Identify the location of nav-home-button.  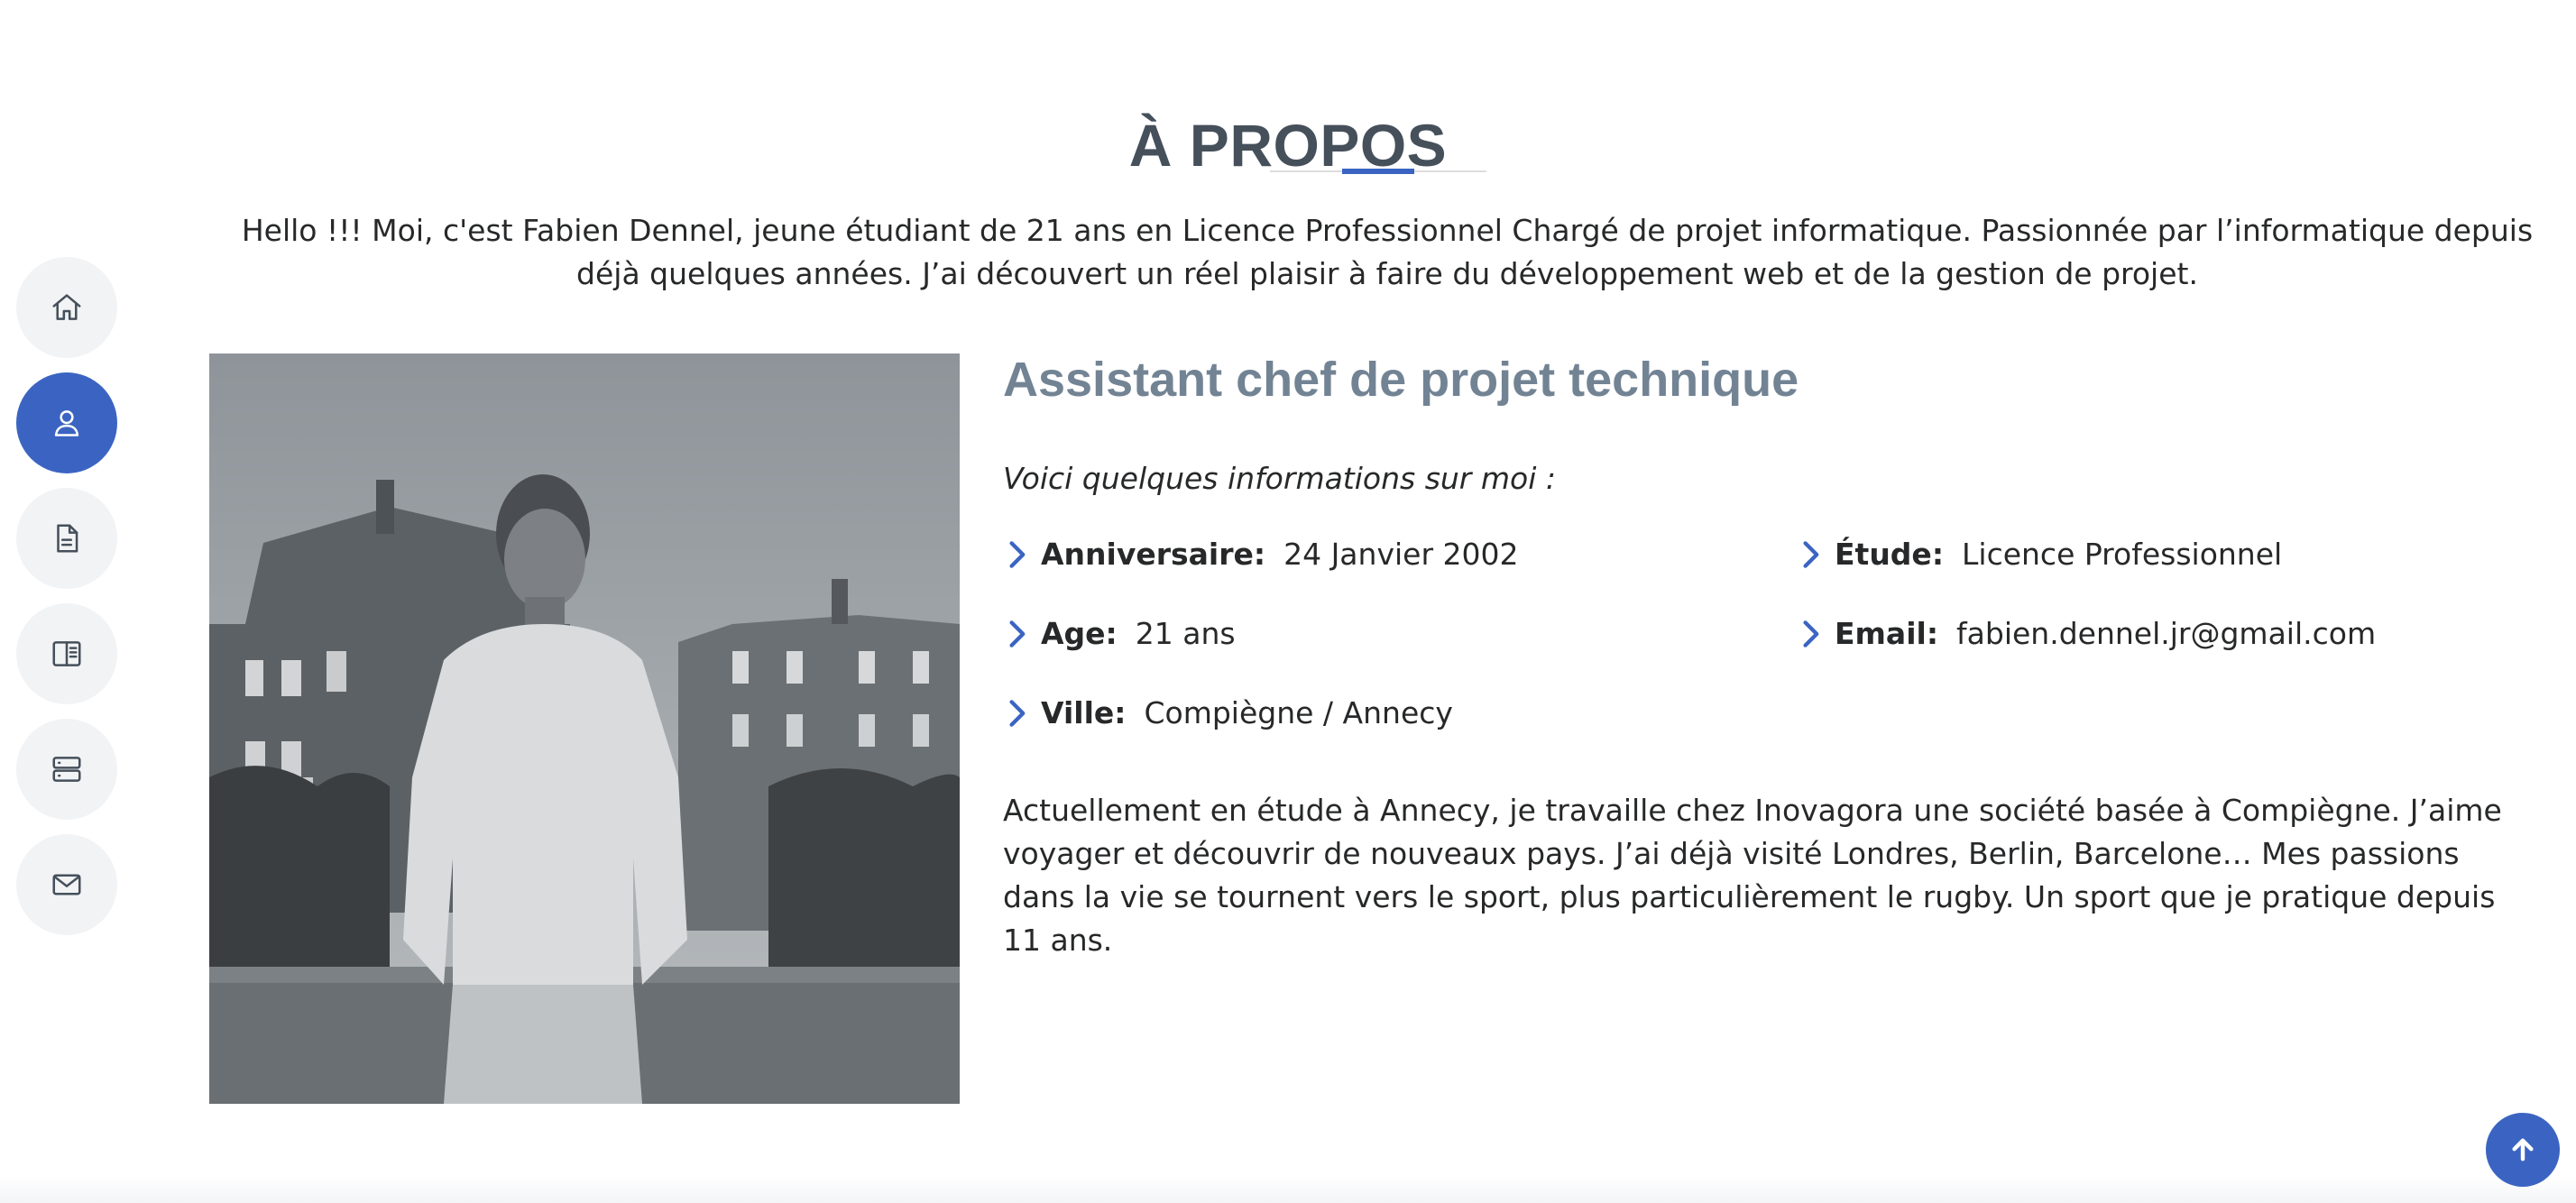
(66, 307).